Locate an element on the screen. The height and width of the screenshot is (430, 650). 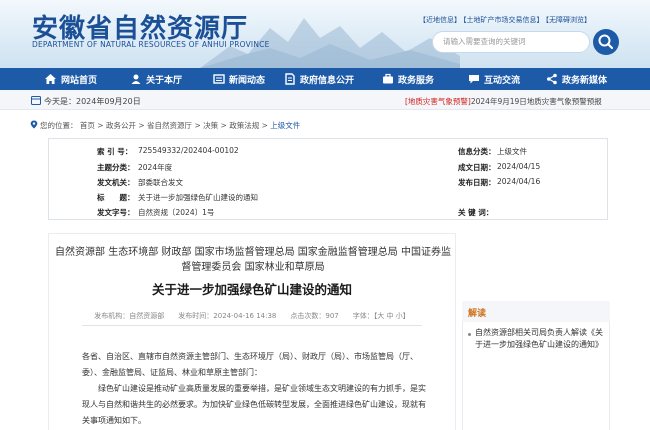
main-nav: 网站首页 关于本厅 新闻动态 政府信息公开 政务服务 互动交流 政务新媒体 is located at coordinates (325, 79).